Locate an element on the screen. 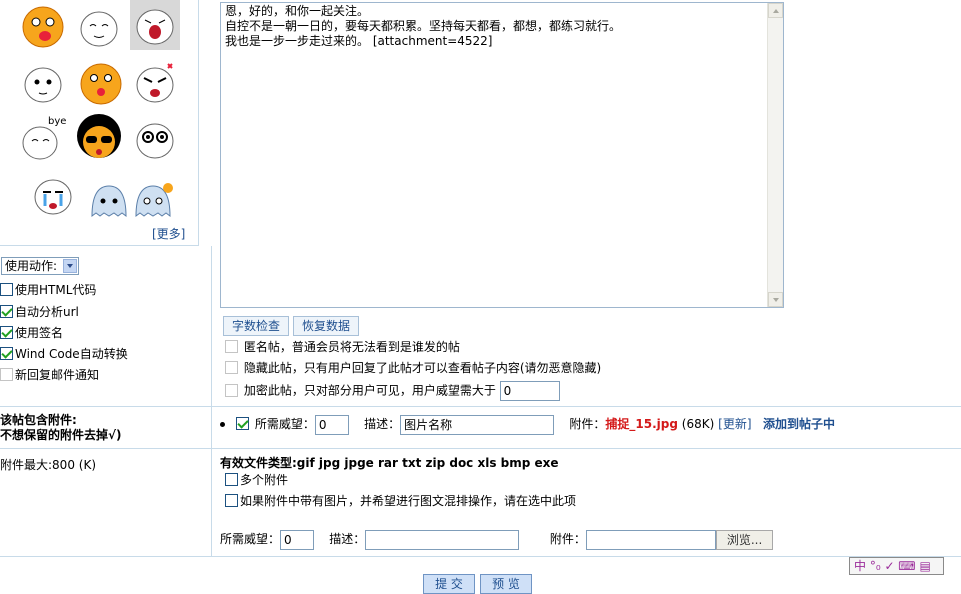 This screenshot has width=961, height=594. cry-face-icon is located at coordinates (53, 195).